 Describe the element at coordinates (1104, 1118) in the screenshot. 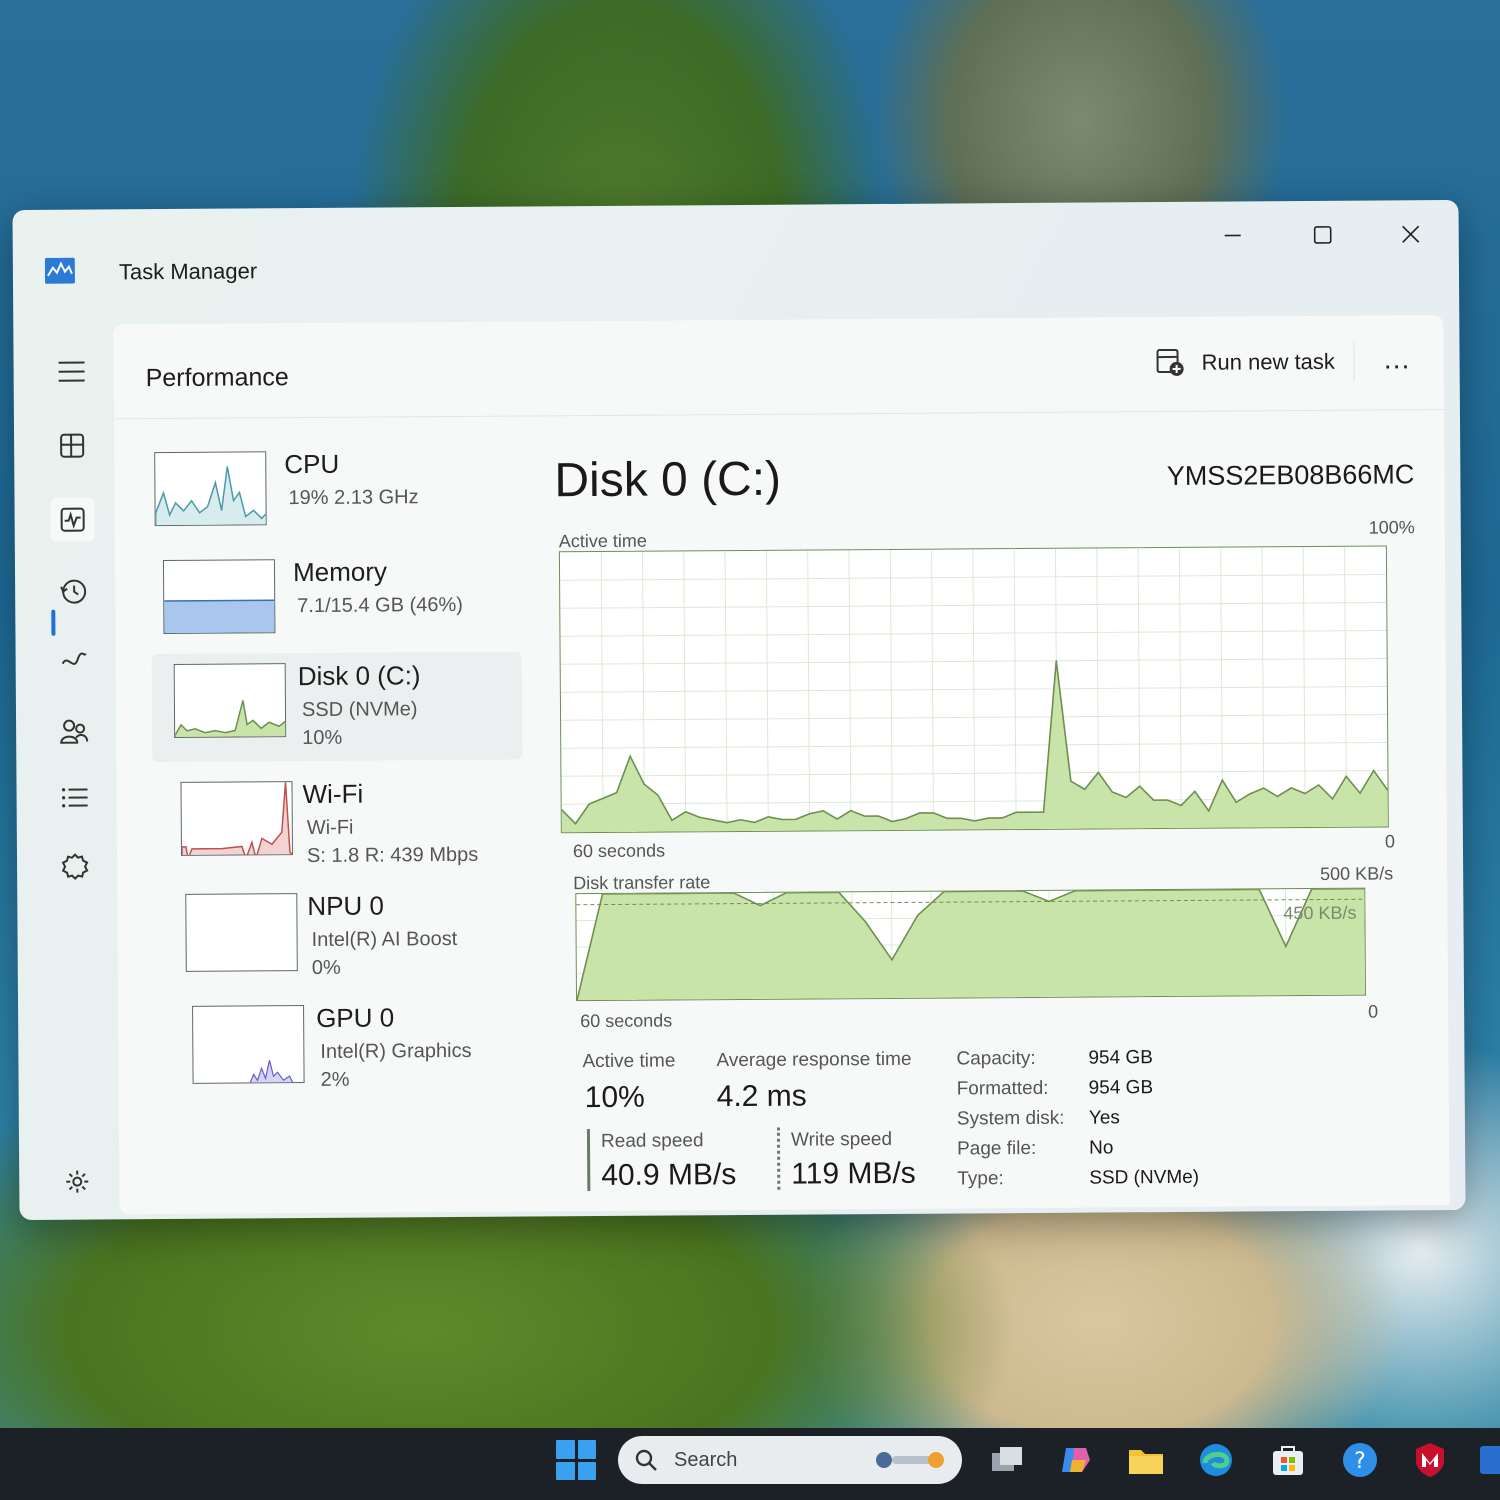

I see `system-disk-value: Yes` at that location.